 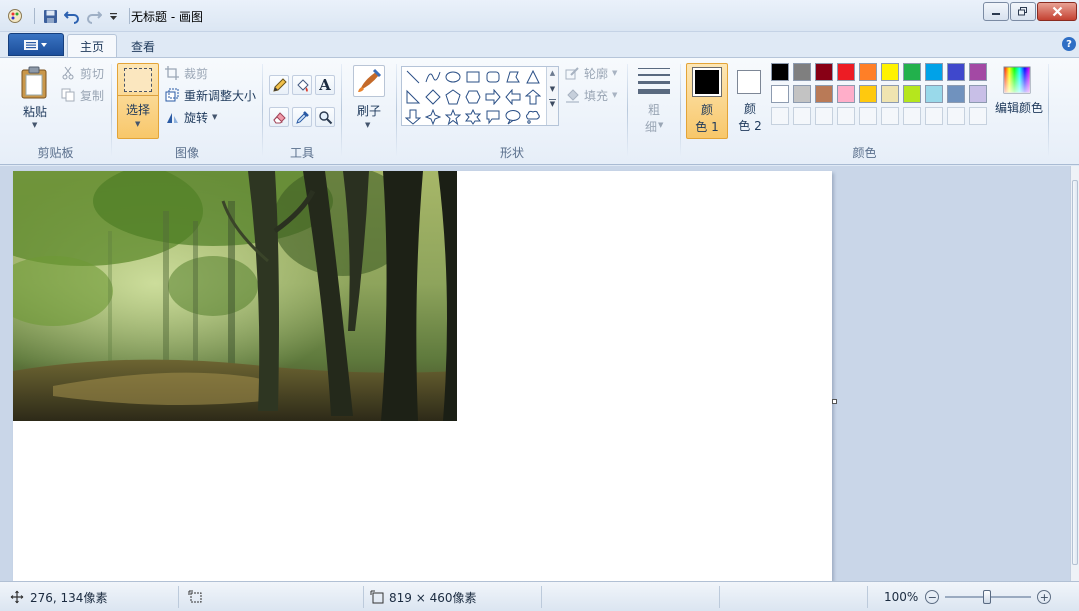 I want to click on crop-icon, so click(x=172, y=73).